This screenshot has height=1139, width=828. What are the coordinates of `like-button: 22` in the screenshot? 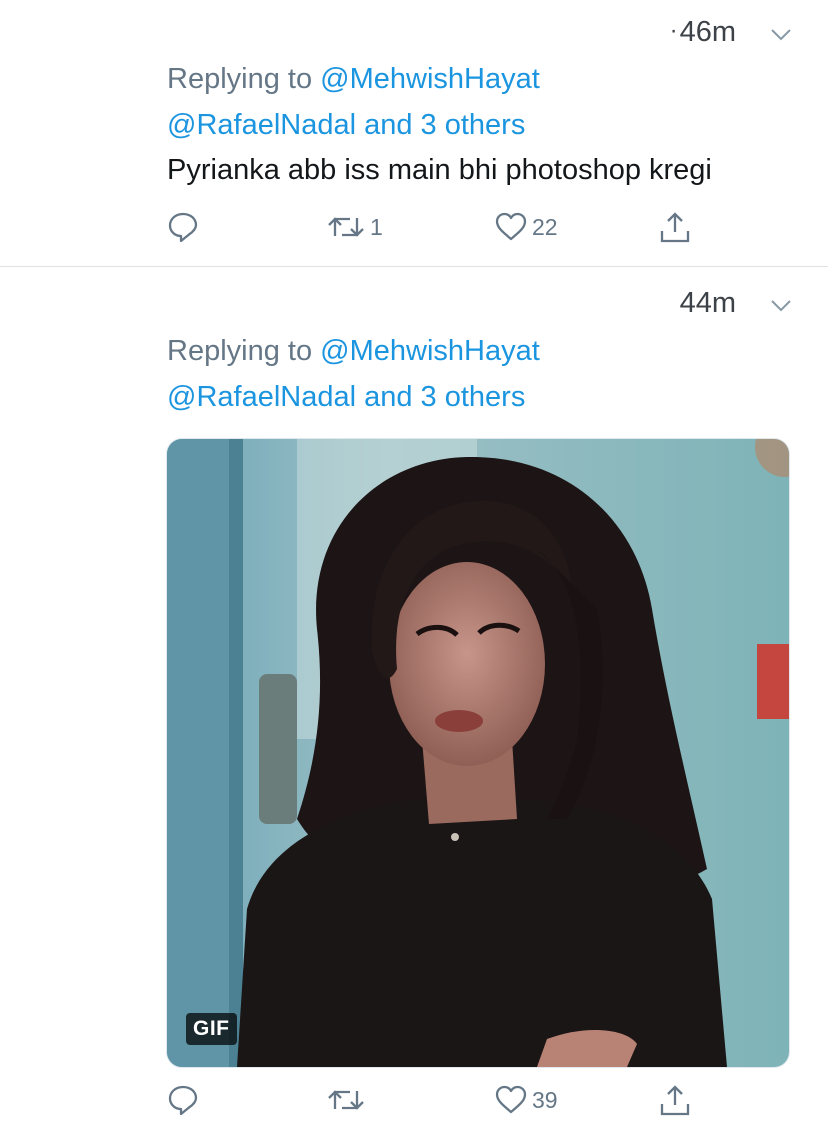 It's located at (526, 227).